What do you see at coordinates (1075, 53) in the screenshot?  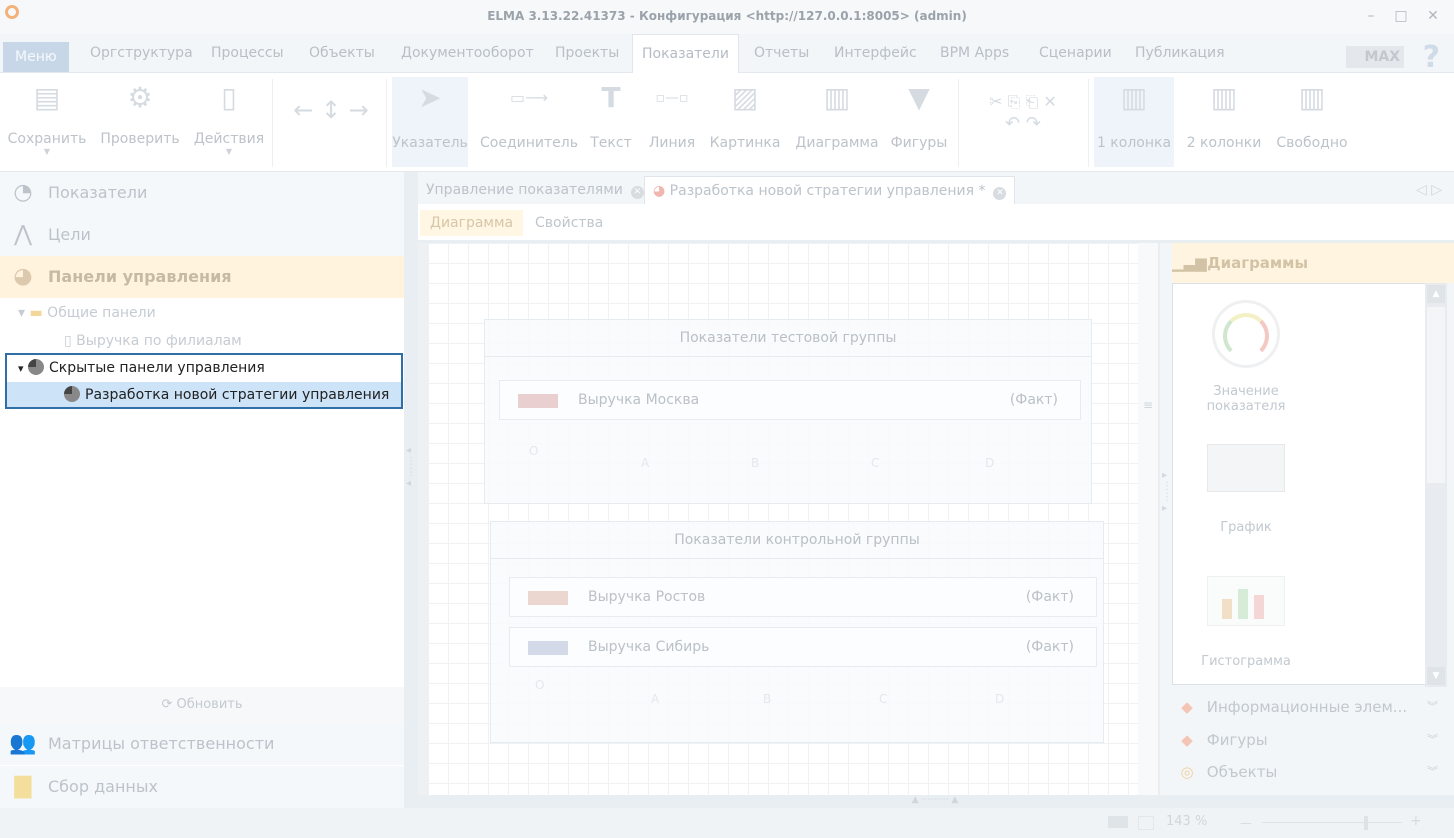 I see `menu-tab-scenarios: Сценарии` at bounding box center [1075, 53].